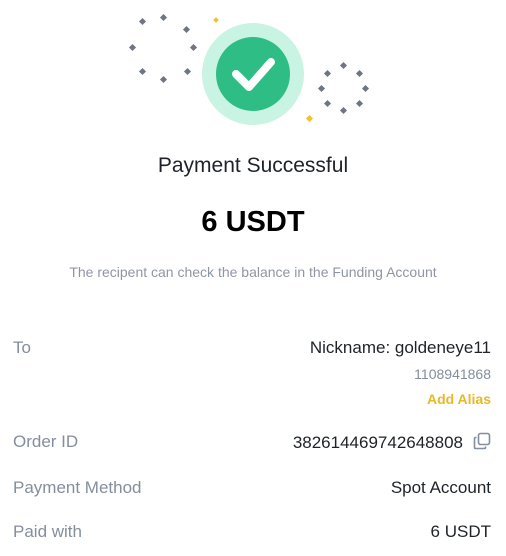 This screenshot has height=556, width=506. What do you see at coordinates (459, 399) in the screenshot?
I see `add-alias-link: Add Alias` at bounding box center [459, 399].